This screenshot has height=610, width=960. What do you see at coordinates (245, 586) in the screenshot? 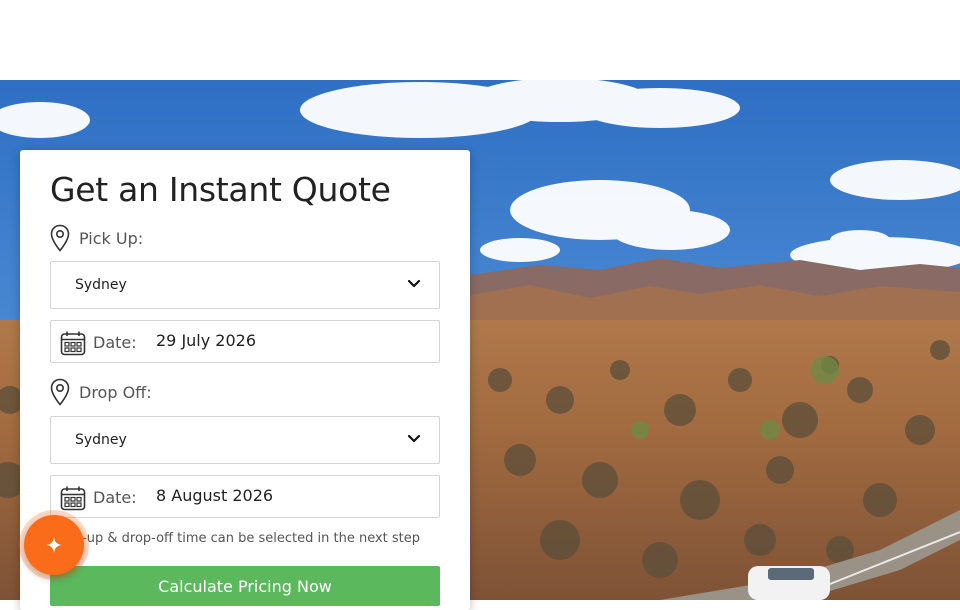
I see `calculate-pricing-button: Calculate Pricing Now` at bounding box center [245, 586].